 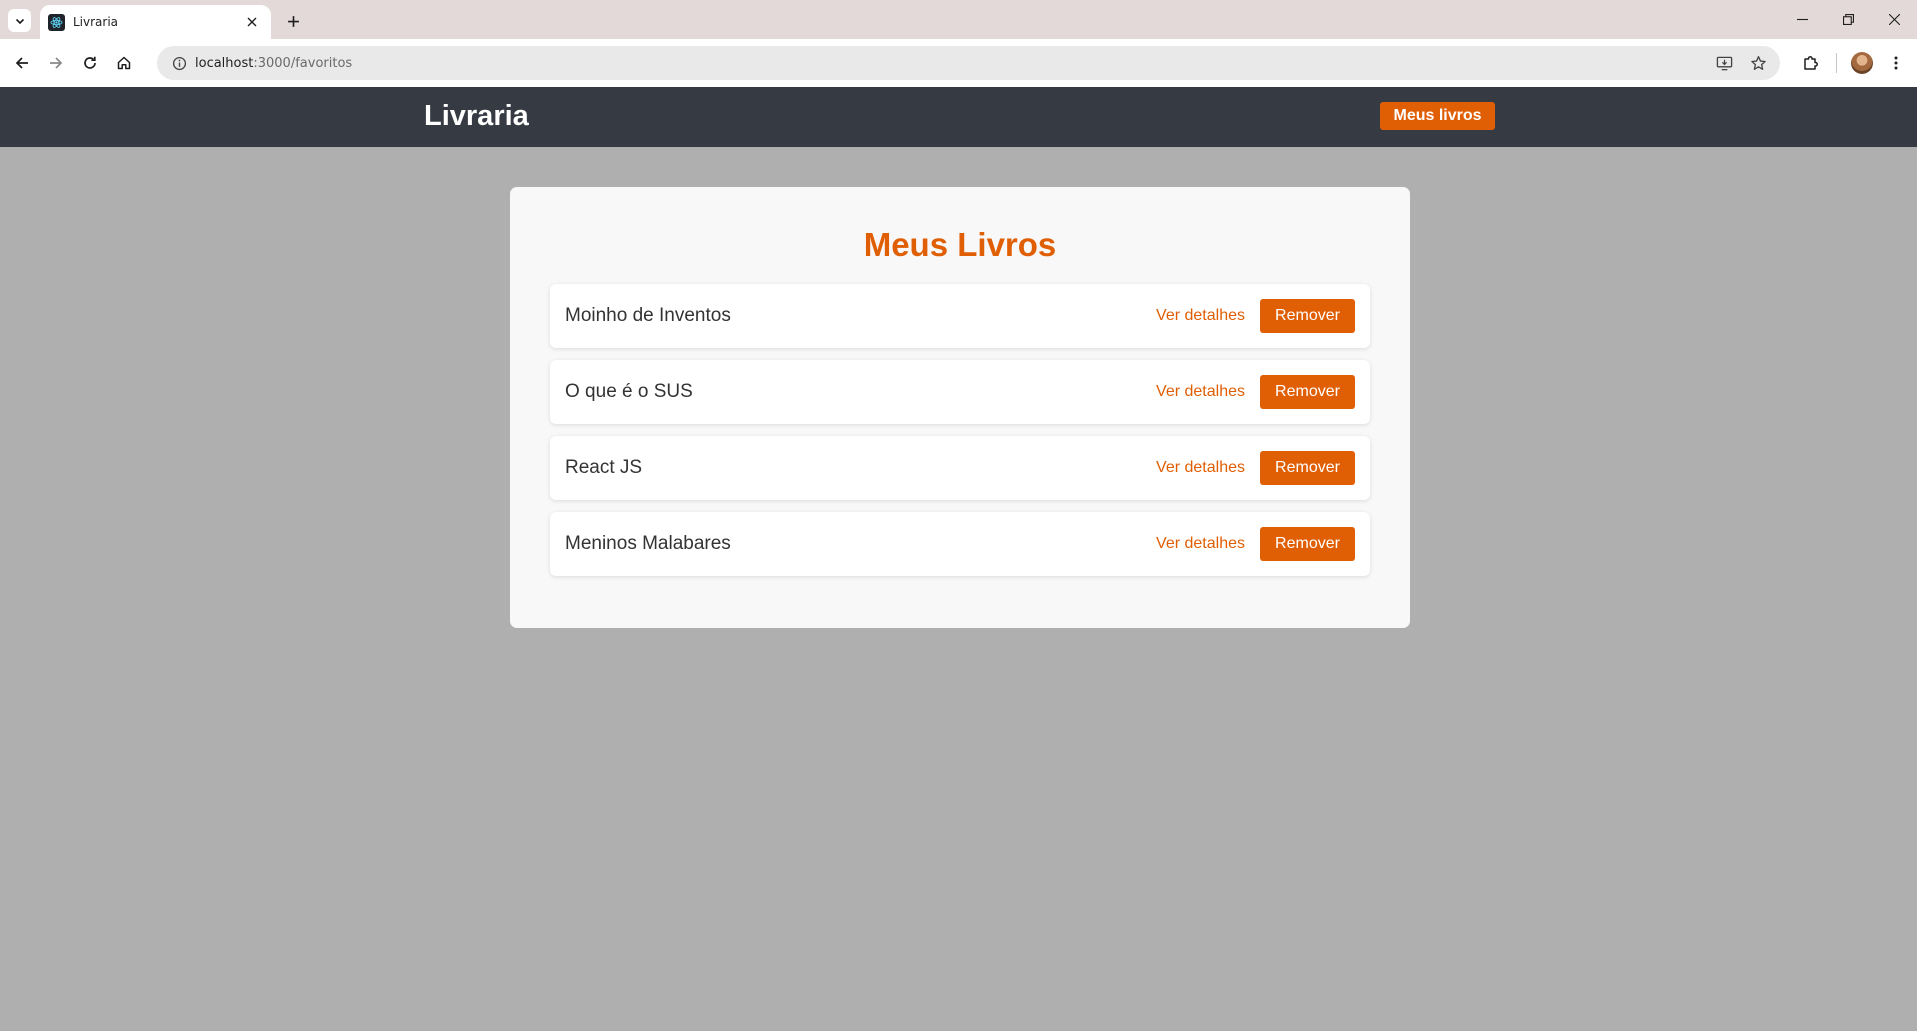 What do you see at coordinates (958, 117) in the screenshot?
I see `app-header: Livraria Meus livros` at bounding box center [958, 117].